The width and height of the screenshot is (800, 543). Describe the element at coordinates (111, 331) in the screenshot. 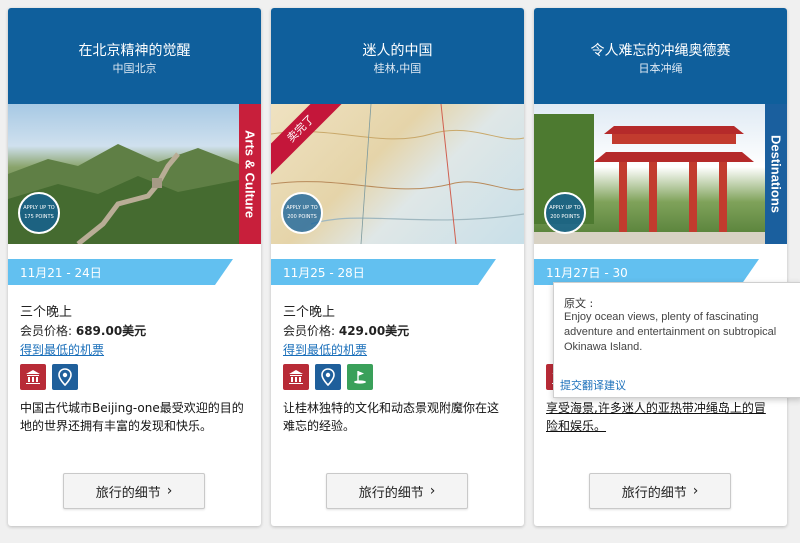

I see `price-value: 689.00美元` at that location.